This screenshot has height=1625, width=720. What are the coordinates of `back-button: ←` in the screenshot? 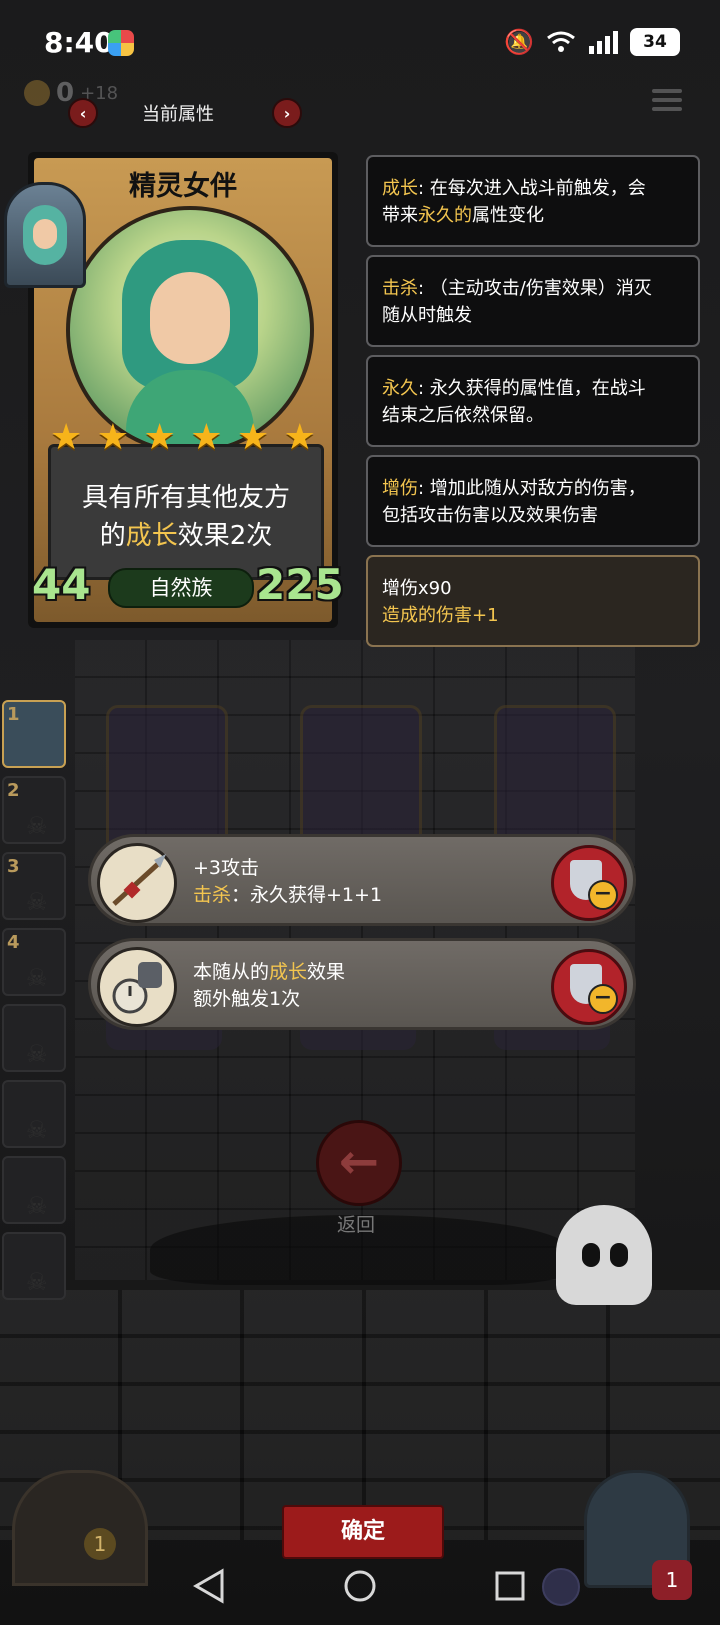 It's located at (359, 1163).